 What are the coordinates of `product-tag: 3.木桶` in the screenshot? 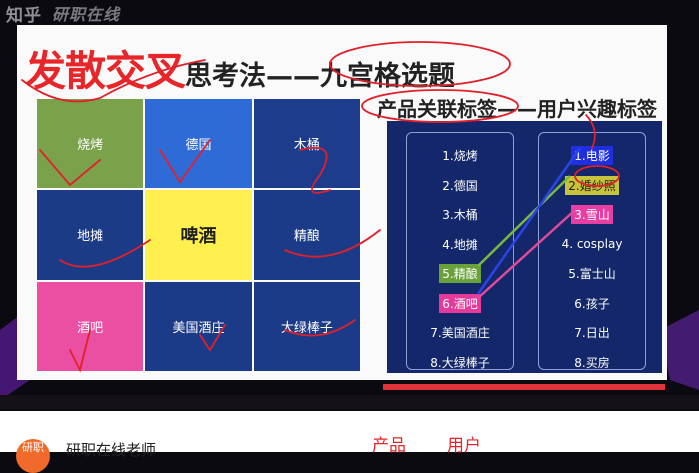 It's located at (460, 215).